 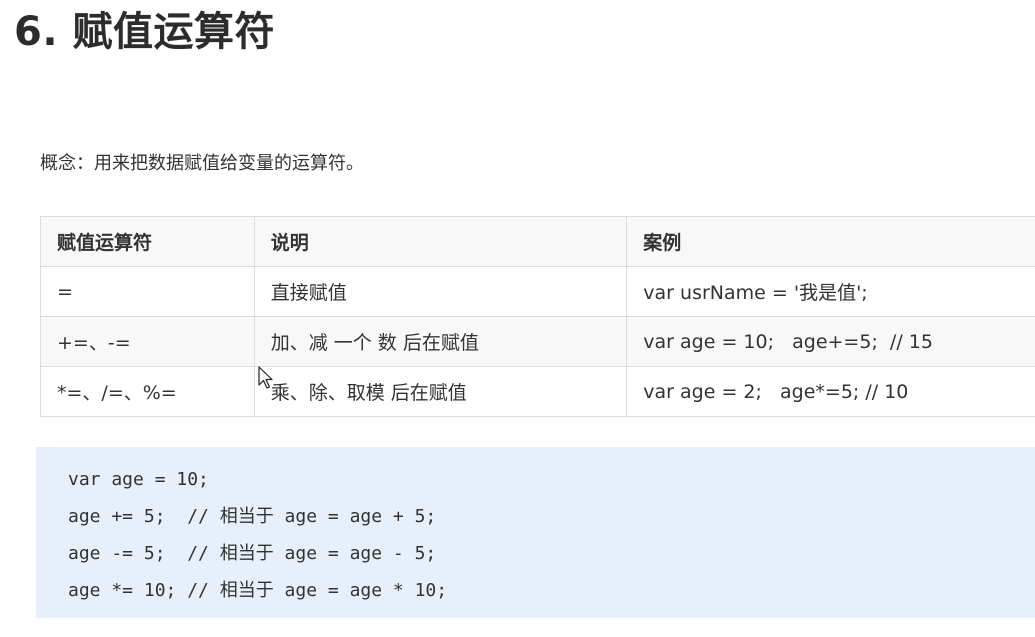 What do you see at coordinates (147, 291) in the screenshot?
I see `cell-operator: =` at bounding box center [147, 291].